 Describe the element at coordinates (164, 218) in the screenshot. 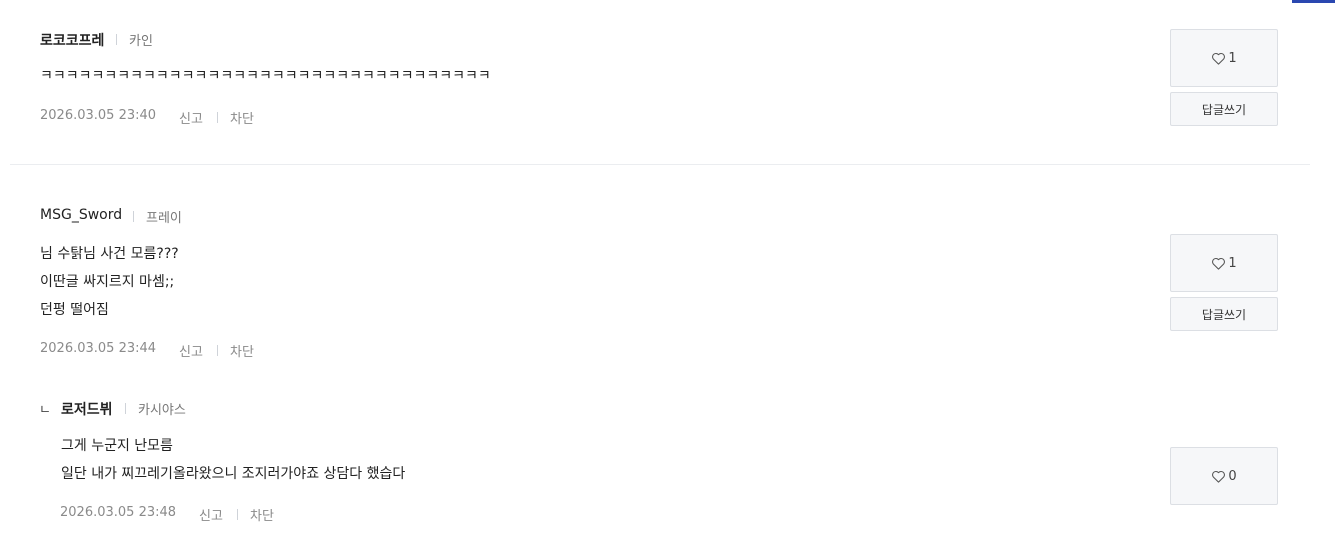

I see `comment-game: 프레이` at that location.